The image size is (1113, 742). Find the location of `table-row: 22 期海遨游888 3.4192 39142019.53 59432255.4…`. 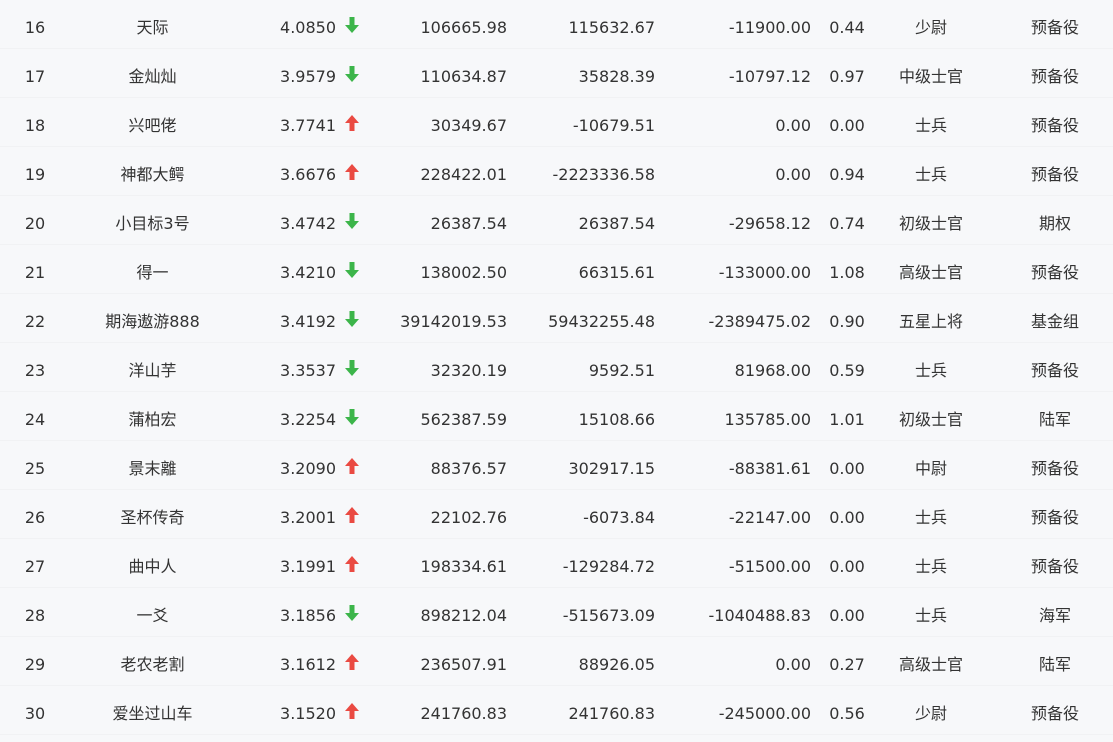

table-row: 22 期海遨游888 3.4192 39142019.53 59432255.4… is located at coordinates (556, 318).